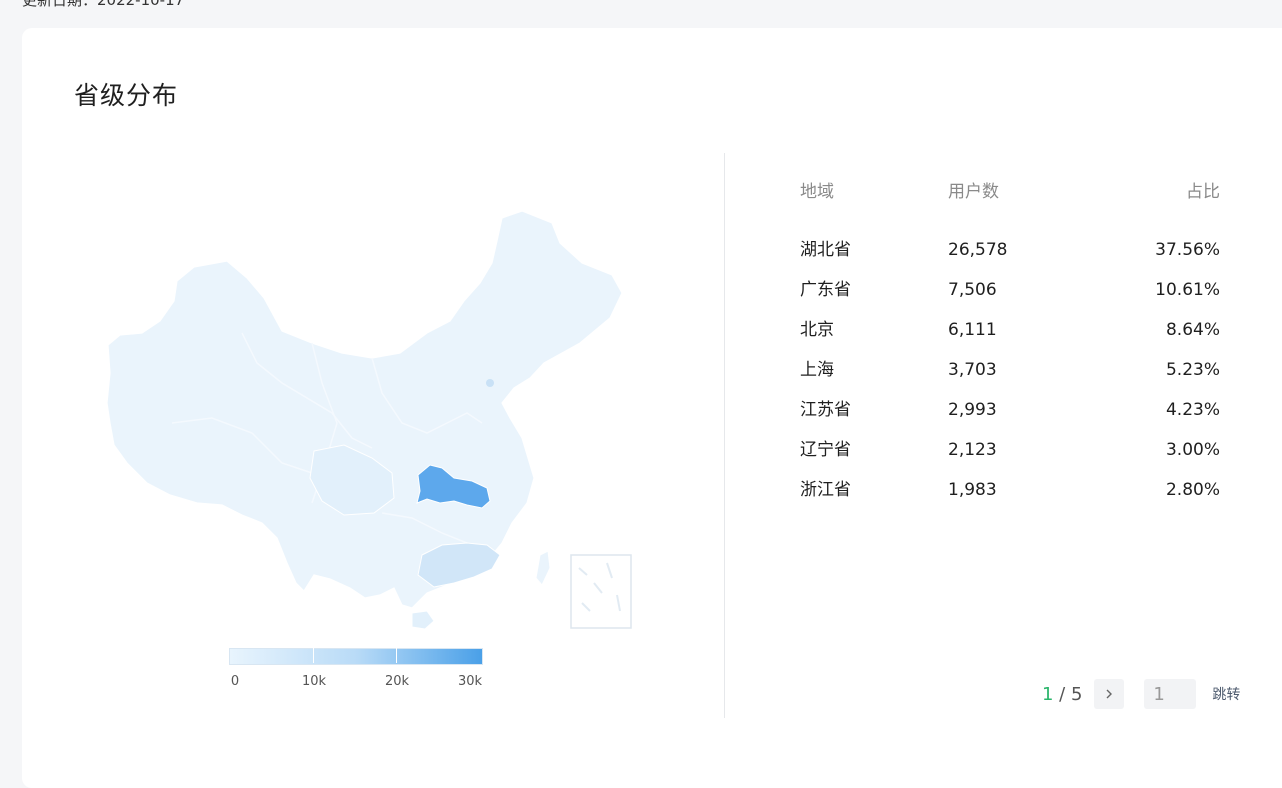  I want to click on cell-region: 辽宁省, so click(825, 450).